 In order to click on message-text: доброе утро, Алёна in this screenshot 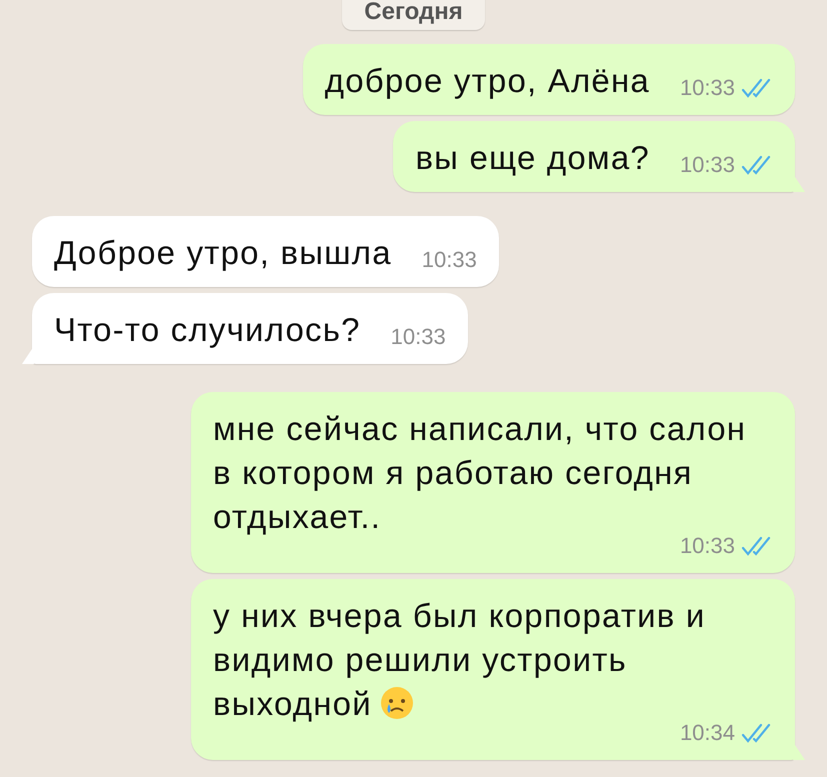, I will do `click(487, 81)`.